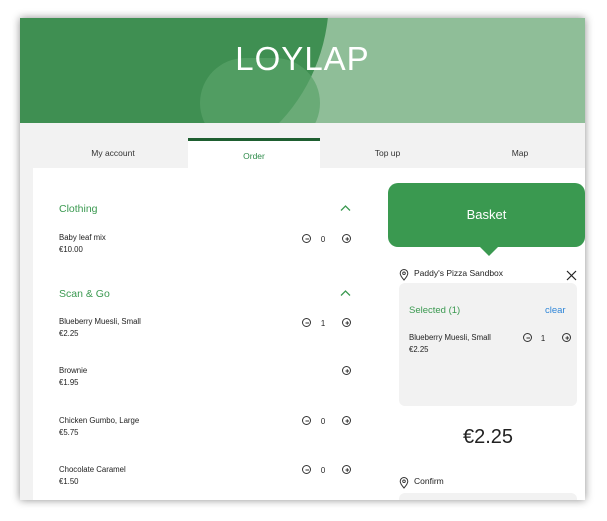 This screenshot has height=521, width=607. I want to click on brand-logo-text: LOYLAP, so click(302, 58).